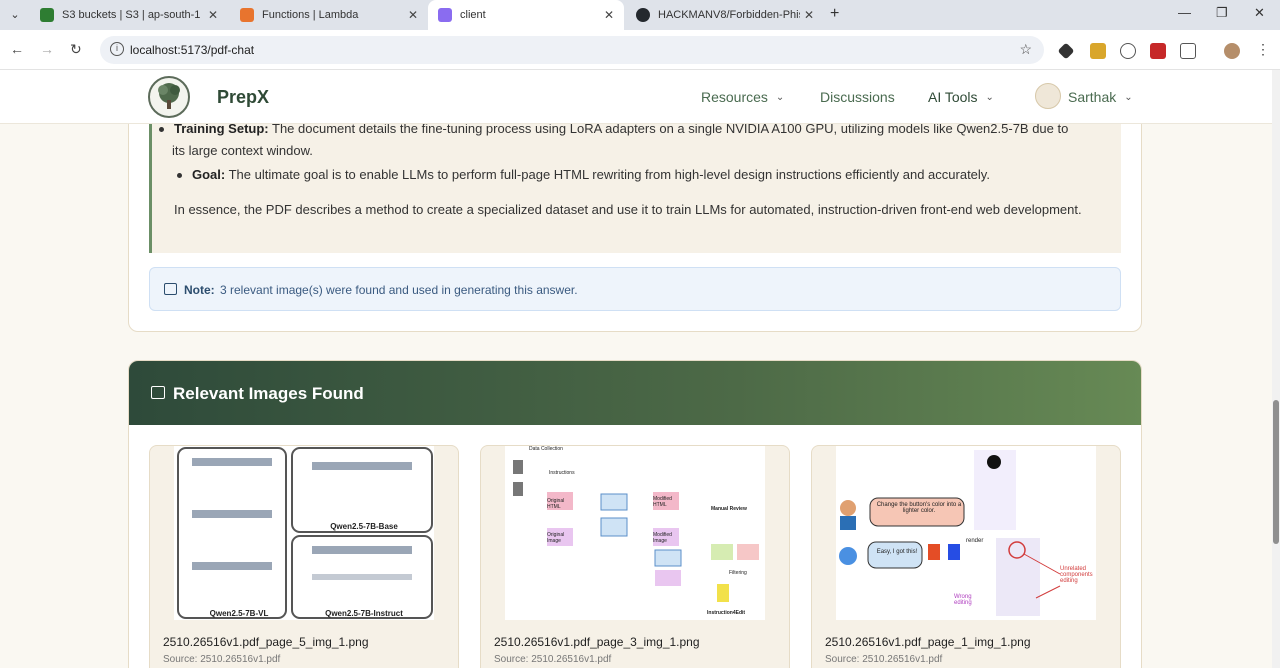 The image size is (1280, 668). Describe the element at coordinates (1263, 49) in the screenshot. I see `browser-menu-icon: ⋮` at that location.